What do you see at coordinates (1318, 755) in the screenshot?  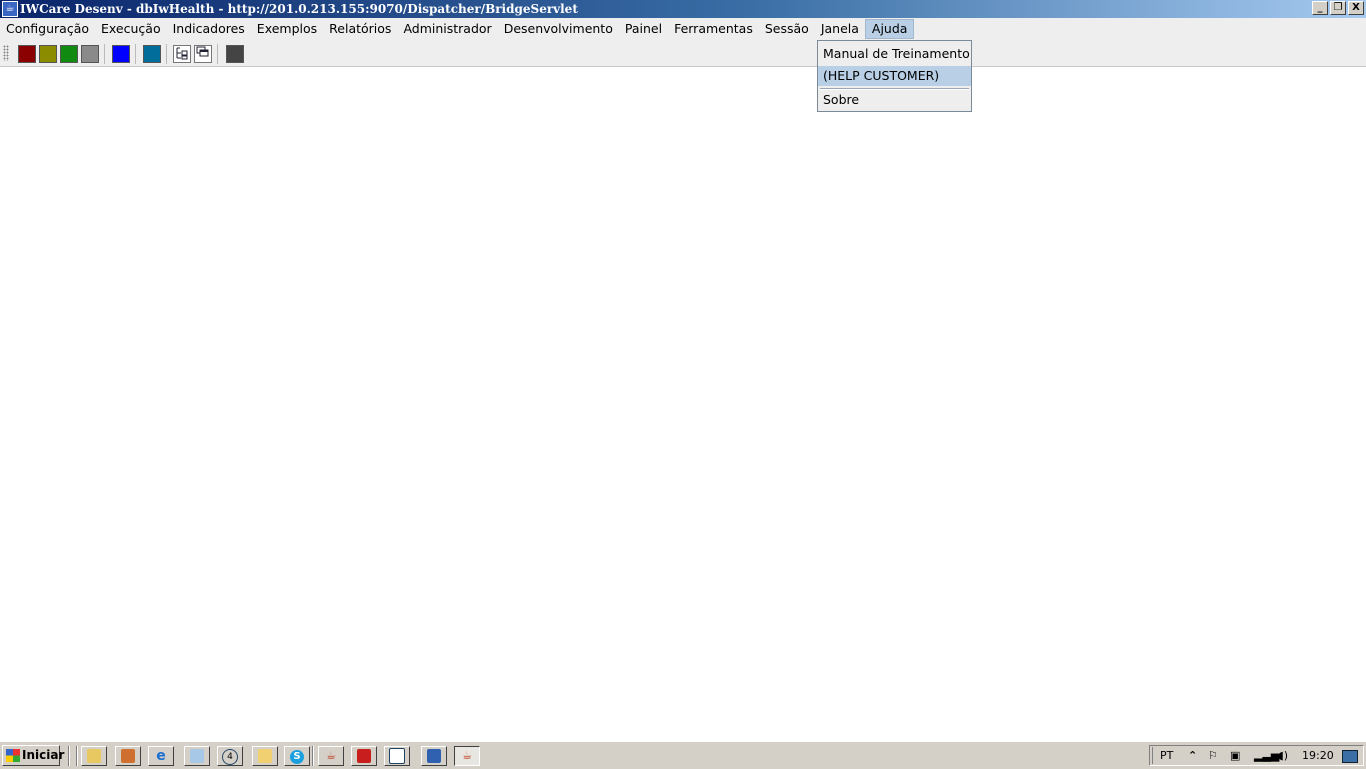 I see `clock: 19:20` at bounding box center [1318, 755].